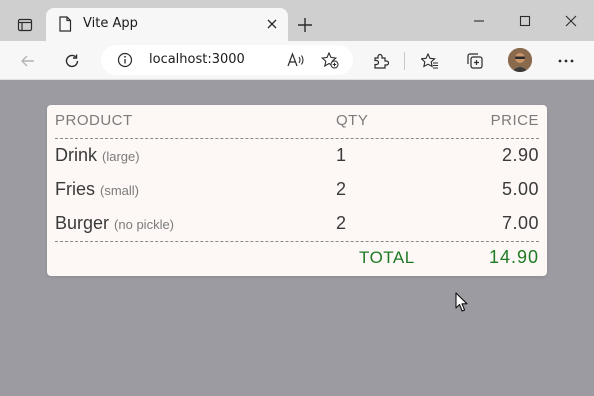  I want to click on back-button, so click(28, 61).